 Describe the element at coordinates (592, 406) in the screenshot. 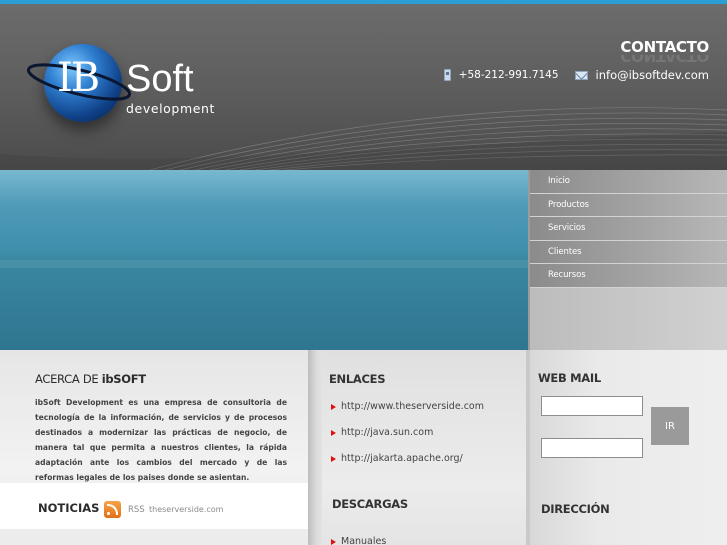

I see `webmail-user-input` at that location.